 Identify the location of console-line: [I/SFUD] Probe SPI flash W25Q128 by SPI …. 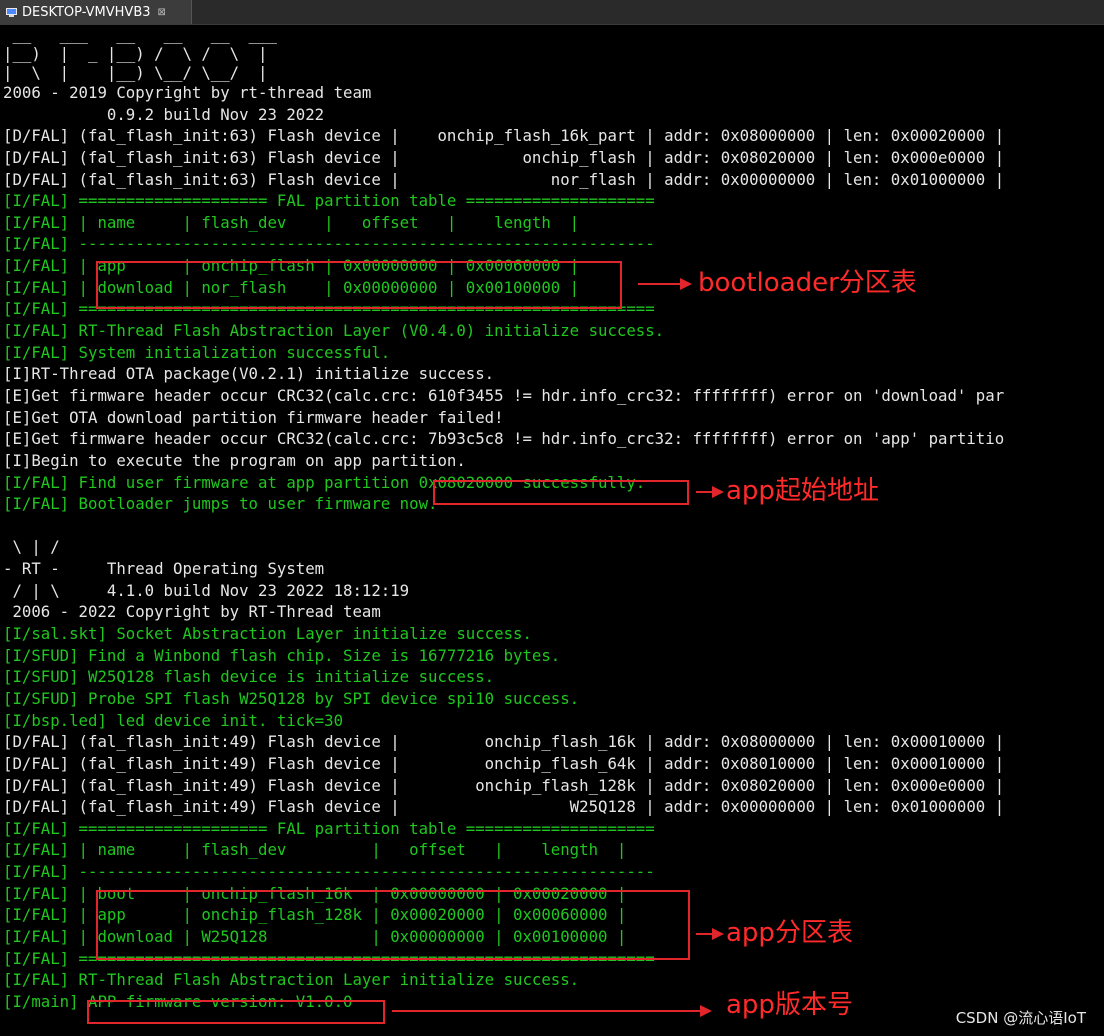
(291, 698).